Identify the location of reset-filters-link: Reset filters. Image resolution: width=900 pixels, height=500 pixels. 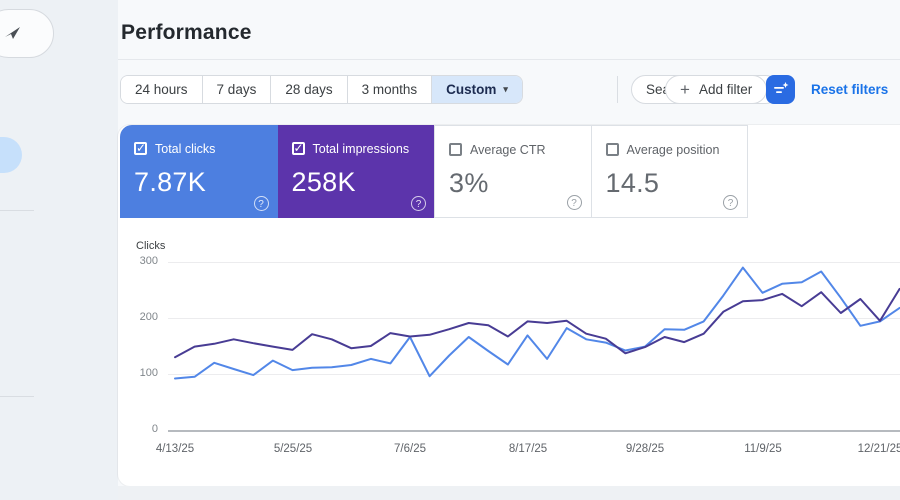
(849, 89).